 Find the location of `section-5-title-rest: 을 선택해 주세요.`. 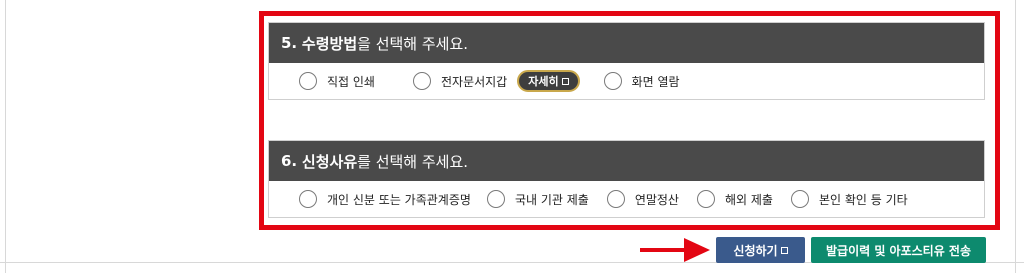

section-5-title-rest: 을 선택해 주세요. is located at coordinates (413, 43).